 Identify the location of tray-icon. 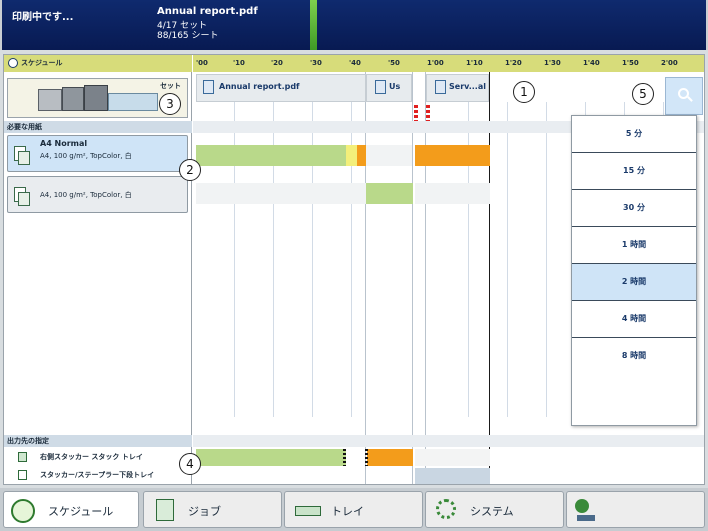
(308, 511).